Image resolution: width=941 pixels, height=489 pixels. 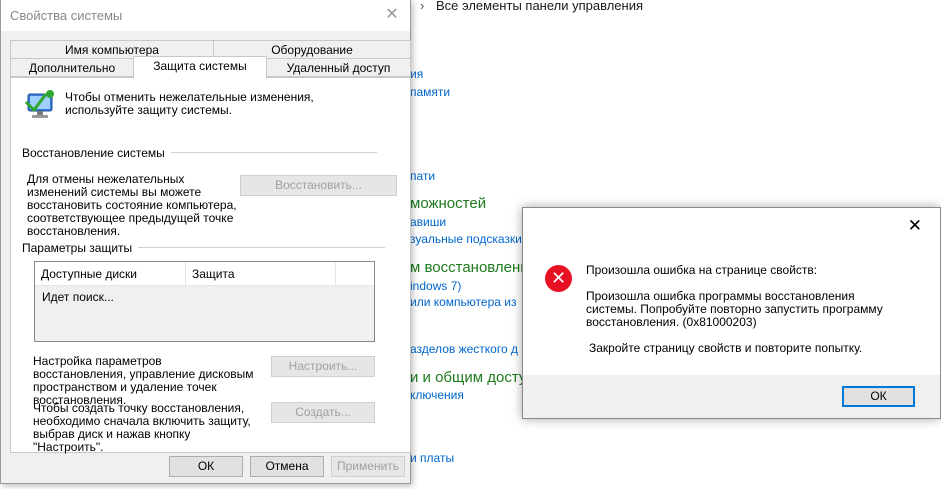 What do you see at coordinates (261, 274) in the screenshot?
I see `column-header-protection: Защита` at bounding box center [261, 274].